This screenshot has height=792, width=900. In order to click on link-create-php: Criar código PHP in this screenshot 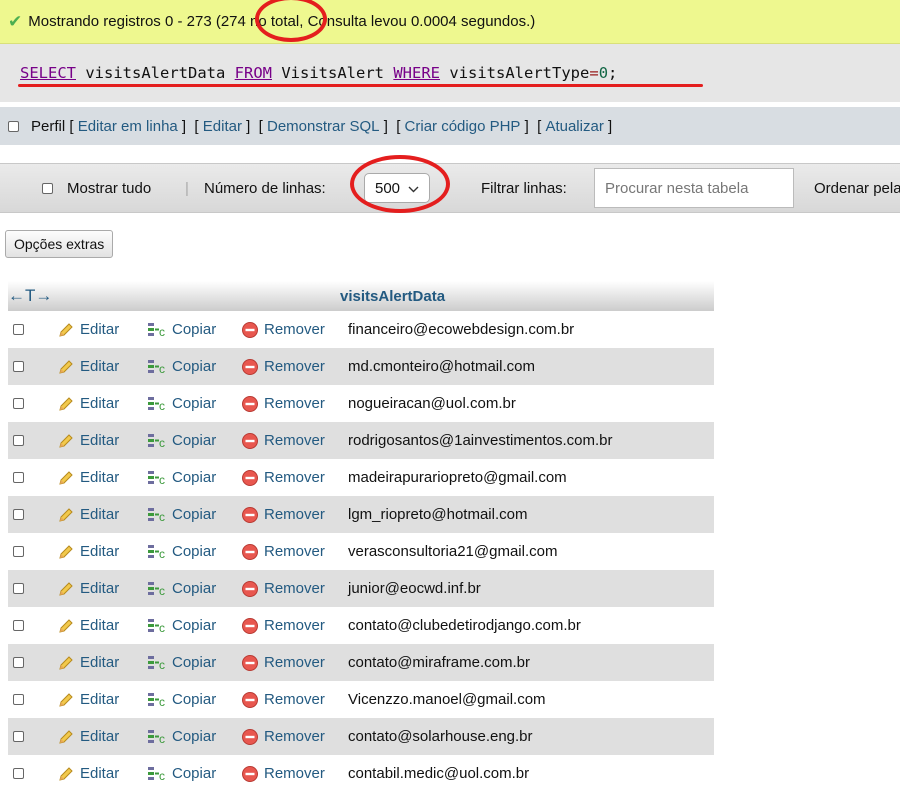, I will do `click(463, 126)`.